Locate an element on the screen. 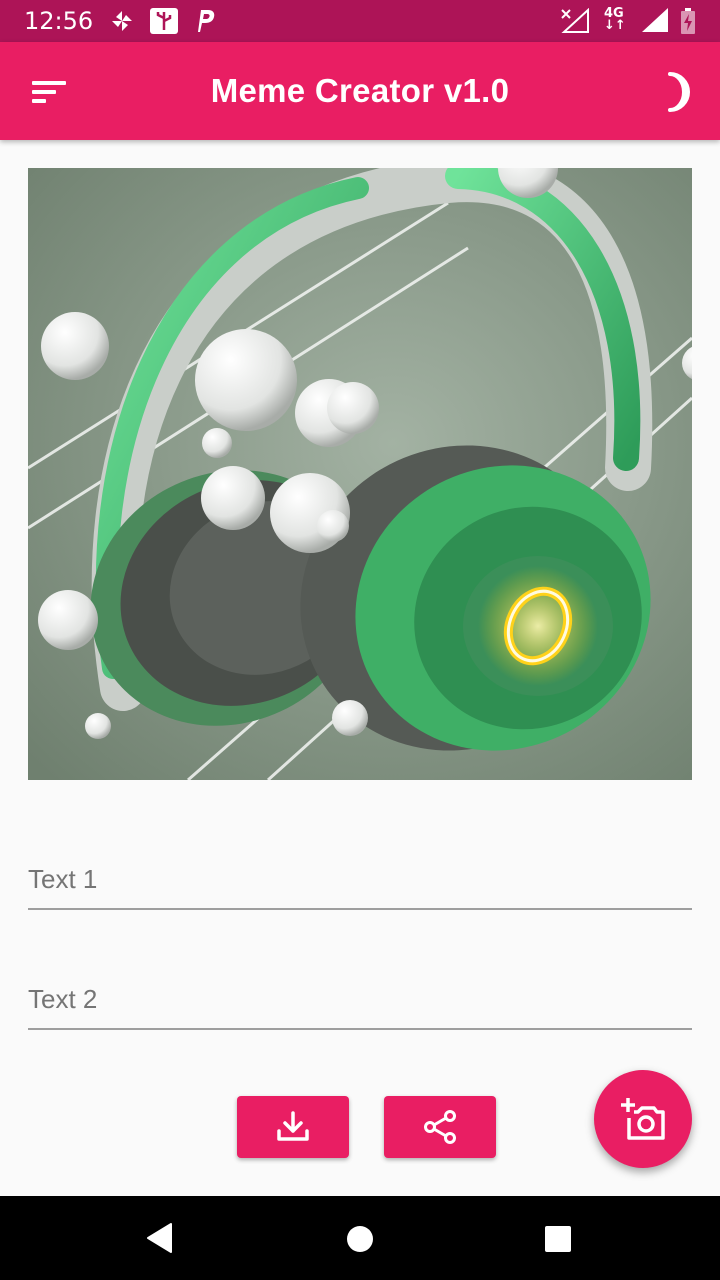  share-icon is located at coordinates (440, 1127).